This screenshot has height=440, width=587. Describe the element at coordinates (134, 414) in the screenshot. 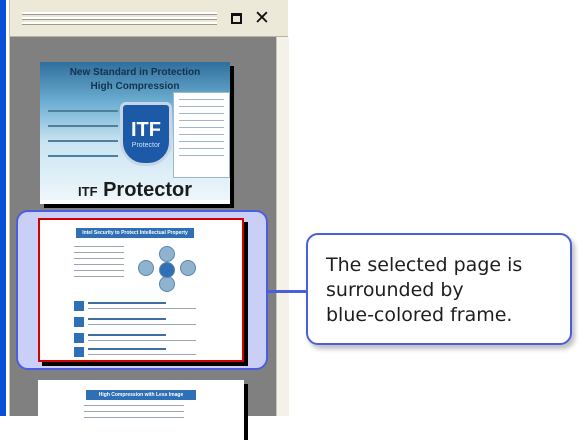

I see `page3-text-lines` at that location.